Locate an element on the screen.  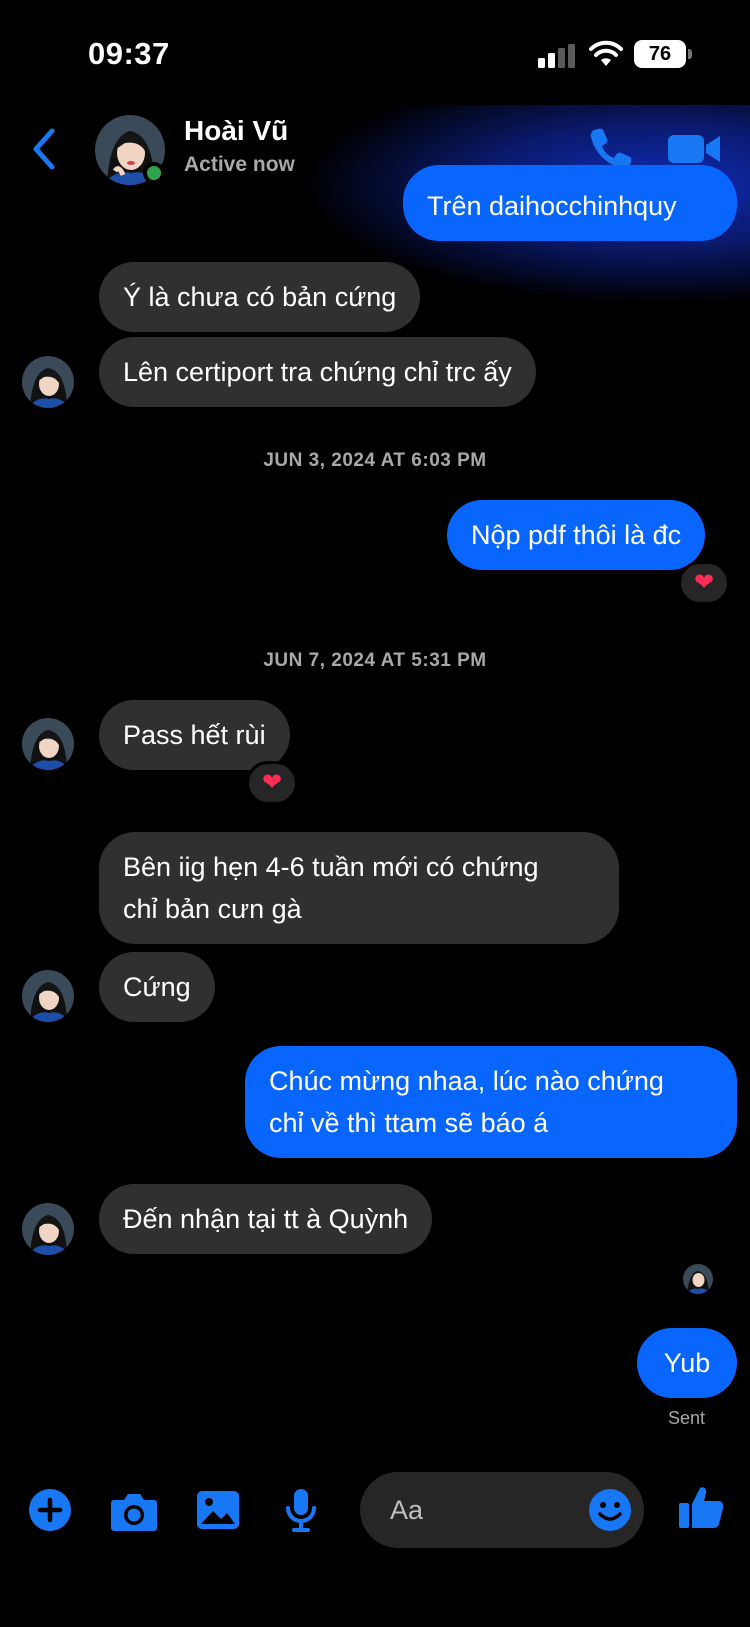
message-text: chỉ về thì ttam sẽ báo á is located at coordinates (409, 1123).